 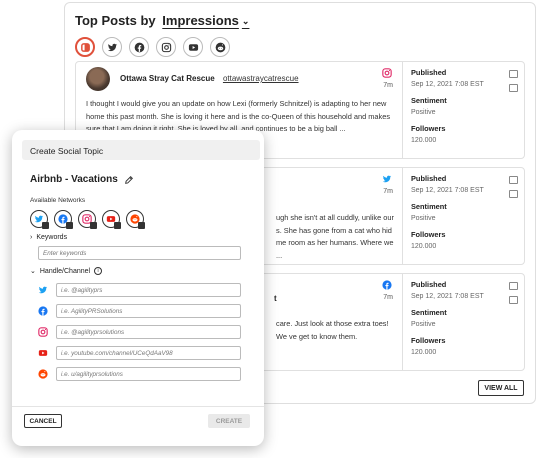 I want to click on handle-section-toggle: ⌄ Handle/Channel i, so click(x=66, y=271).